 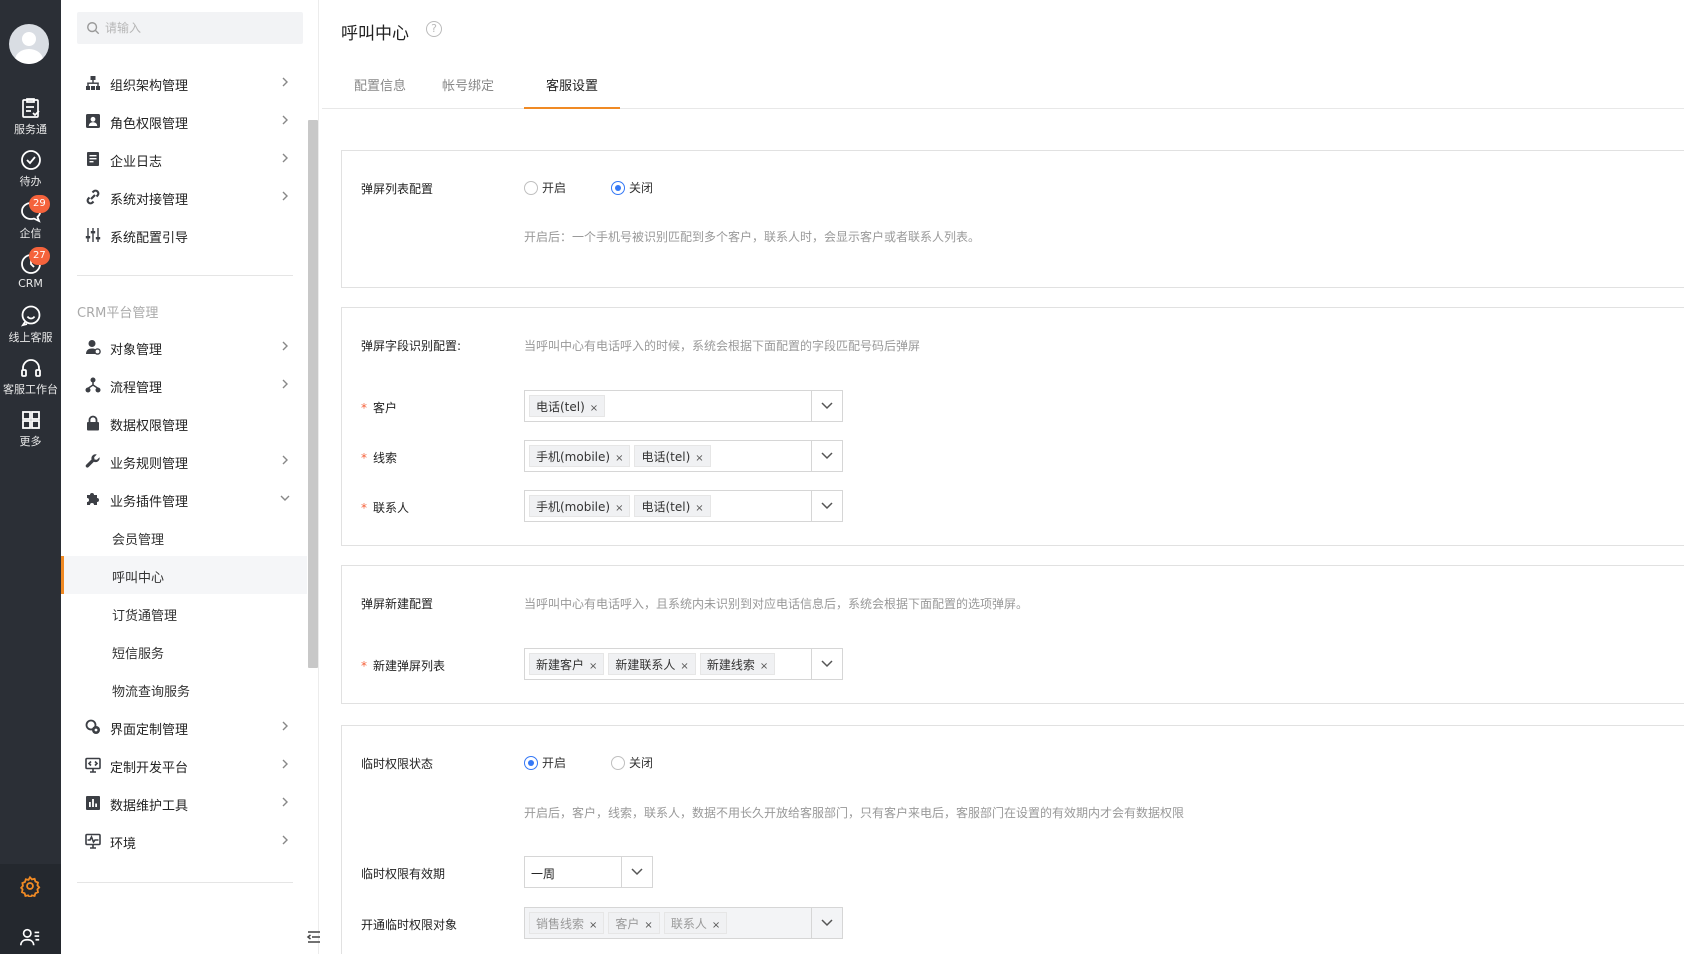 I want to click on required-mark: *, so click(x=364, y=508).